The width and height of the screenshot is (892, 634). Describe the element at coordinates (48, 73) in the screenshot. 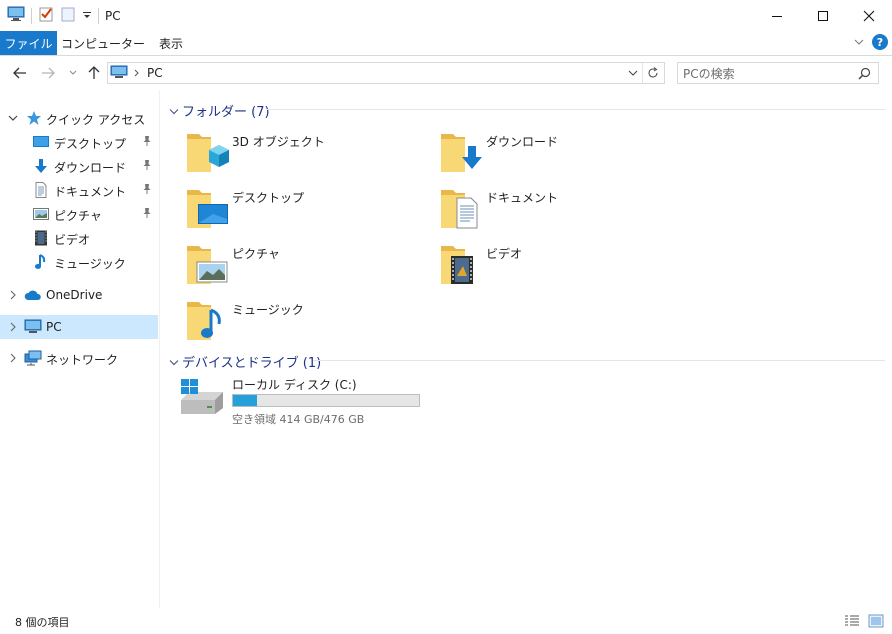

I see `forward-button` at that location.